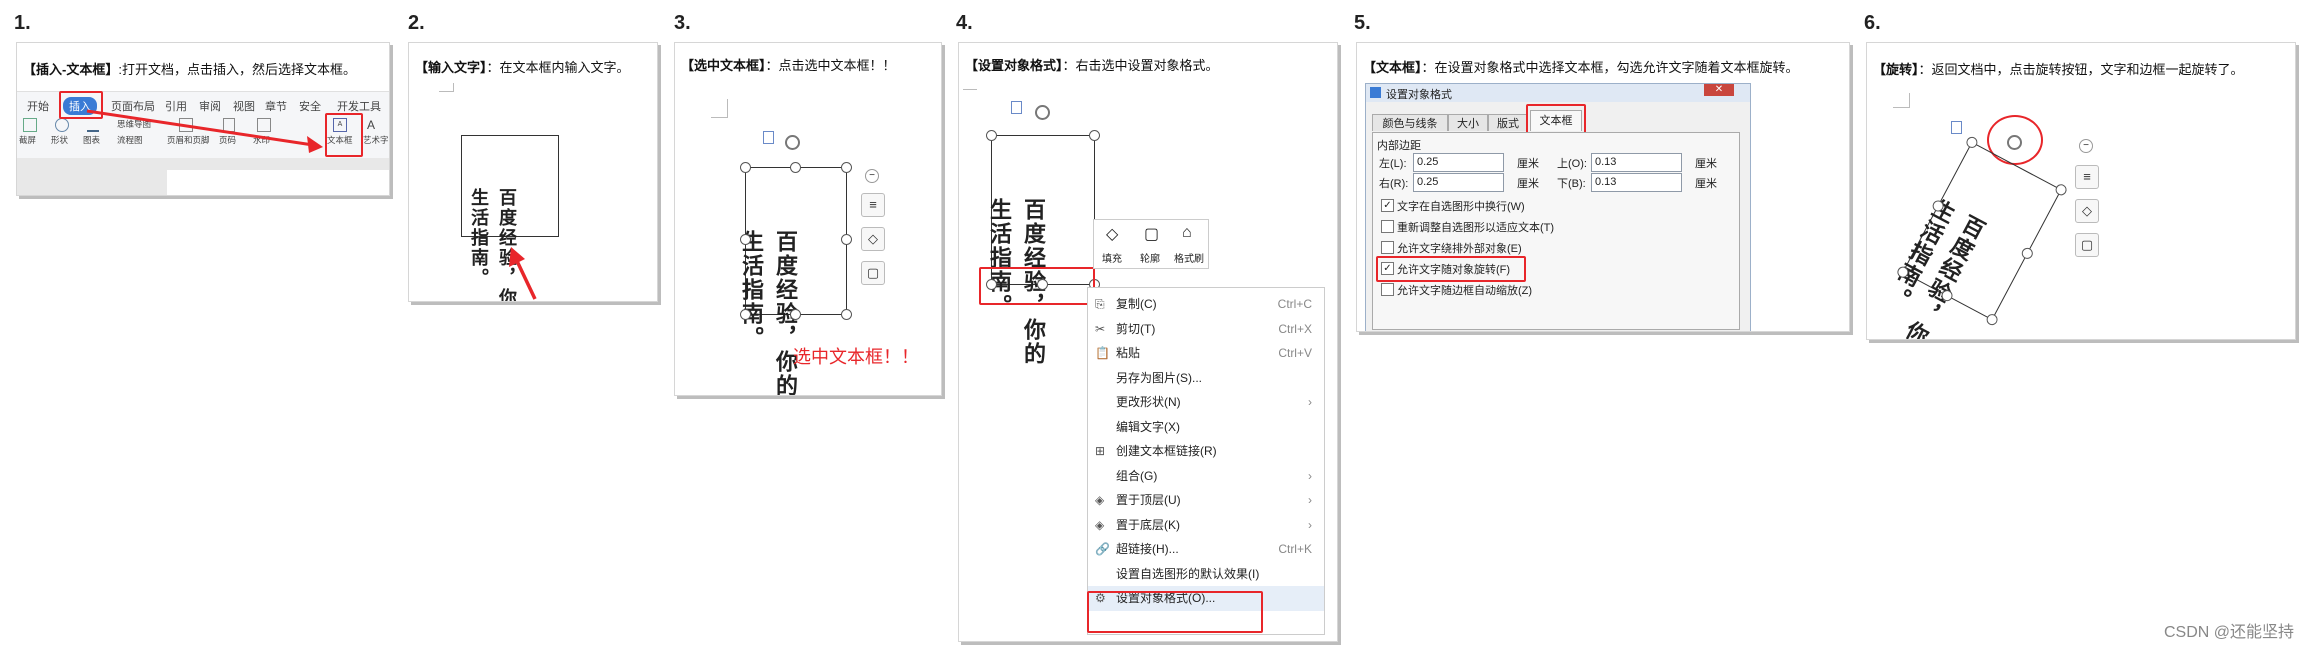 Image resolution: width=2310 pixels, height=652 pixels. I want to click on rotate-option-highlight, so click(1451, 269).